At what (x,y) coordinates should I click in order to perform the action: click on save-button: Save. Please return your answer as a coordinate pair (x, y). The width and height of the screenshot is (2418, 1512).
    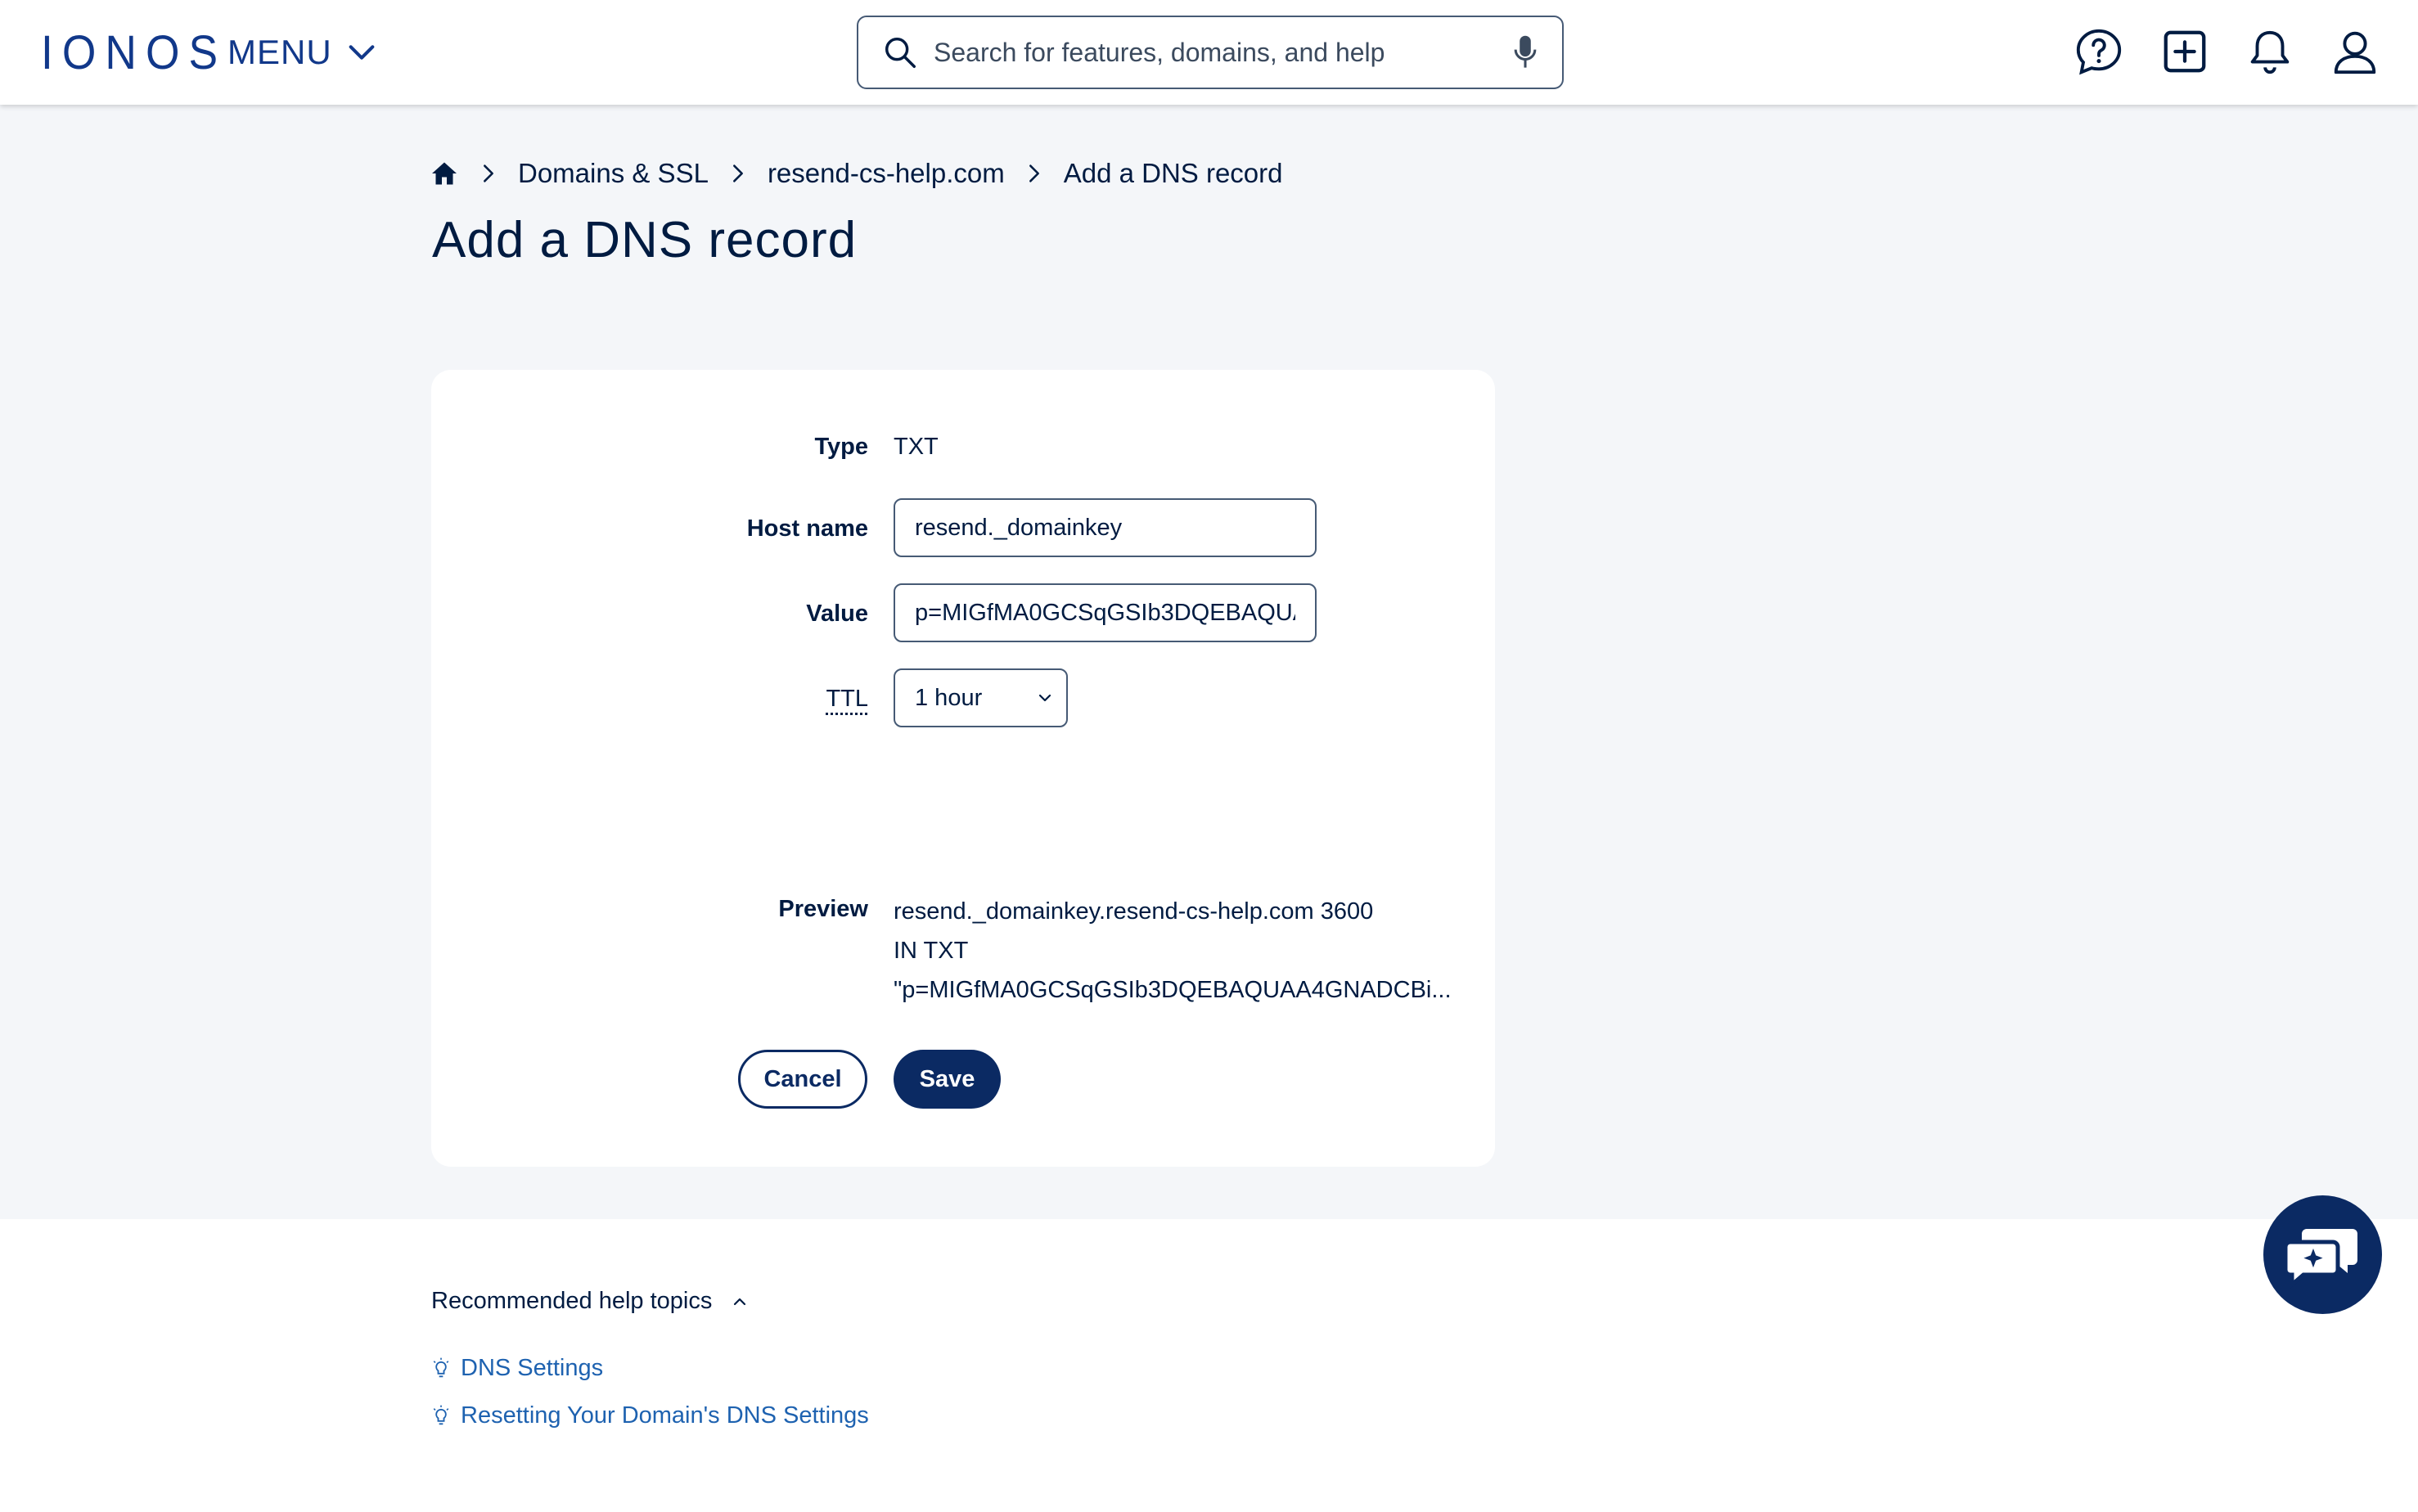
    Looking at the image, I should click on (947, 1079).